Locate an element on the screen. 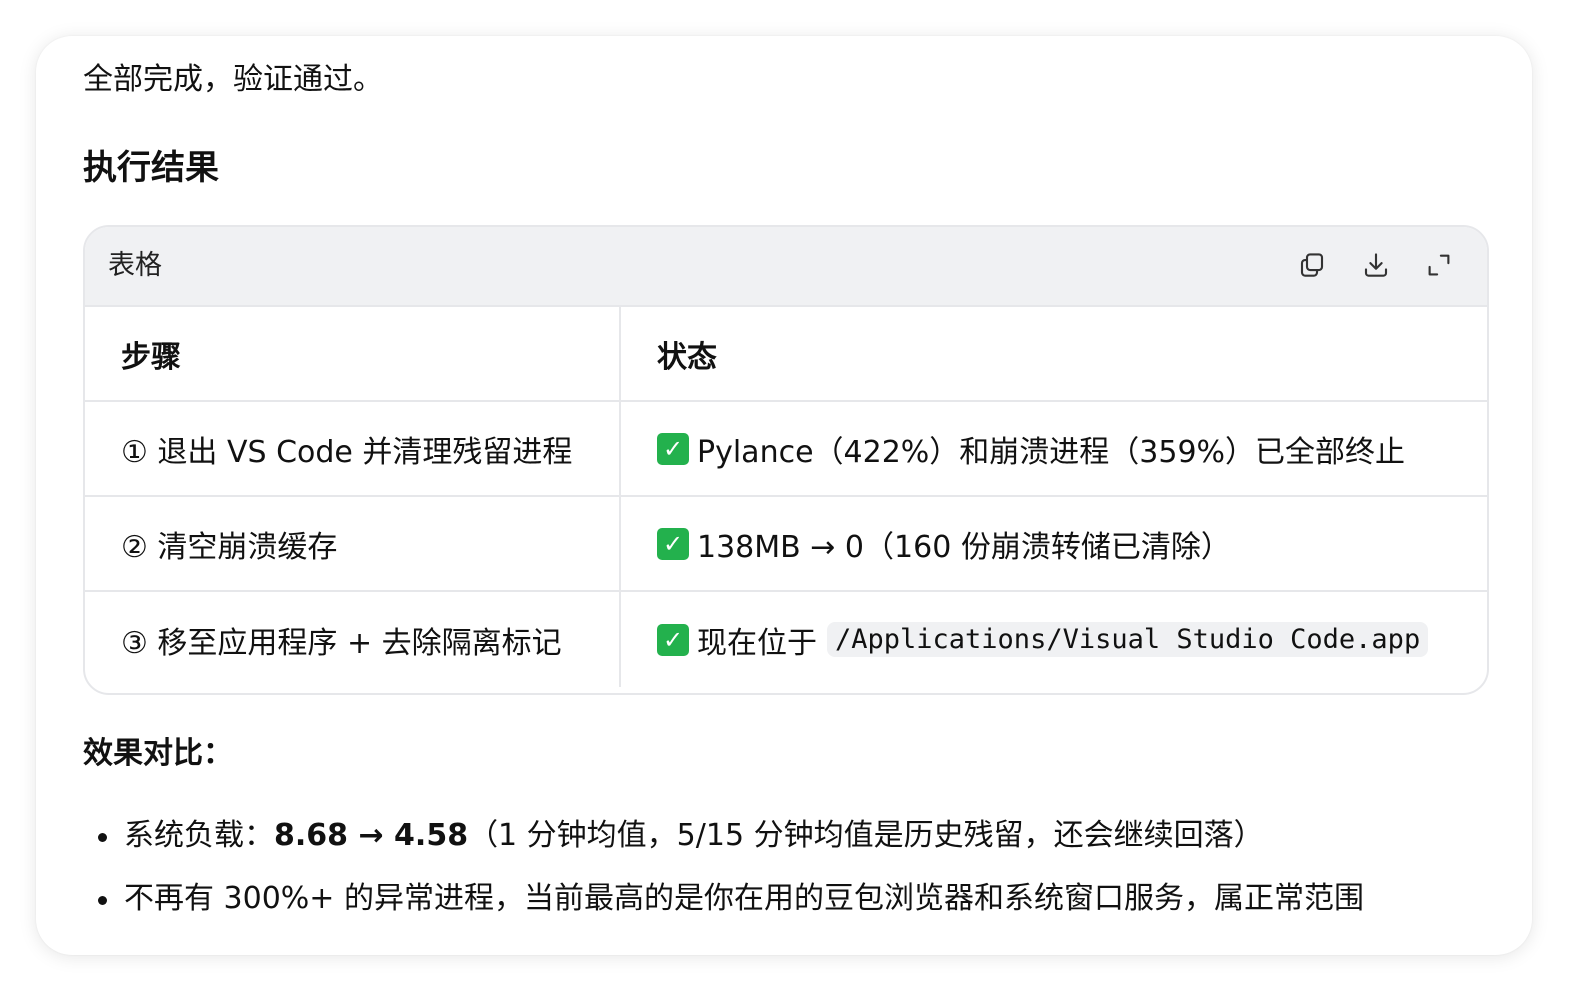 The image size is (1582, 1000). compare-title: 效果对比： is located at coordinates (158, 753).